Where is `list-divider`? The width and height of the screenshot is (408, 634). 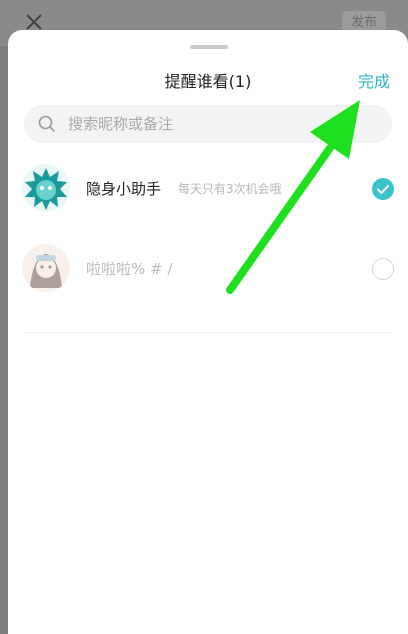 list-divider is located at coordinates (208, 332).